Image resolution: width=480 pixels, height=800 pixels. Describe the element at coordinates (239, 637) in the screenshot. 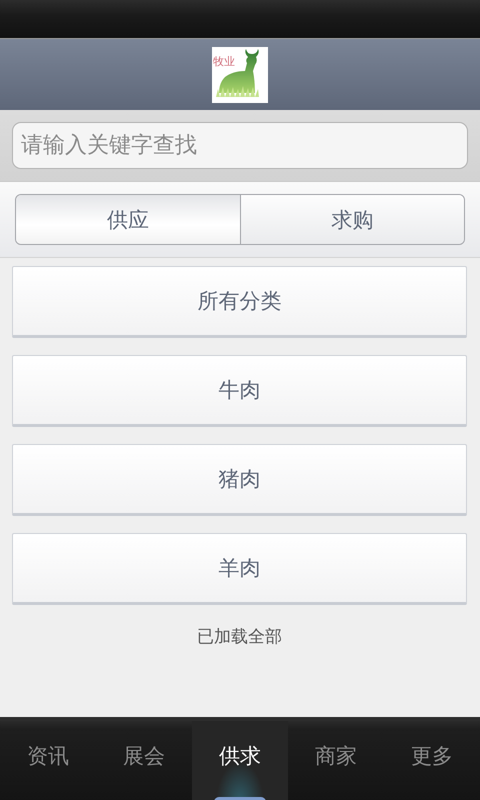

I see `loaded-note: 已加载全部` at that location.